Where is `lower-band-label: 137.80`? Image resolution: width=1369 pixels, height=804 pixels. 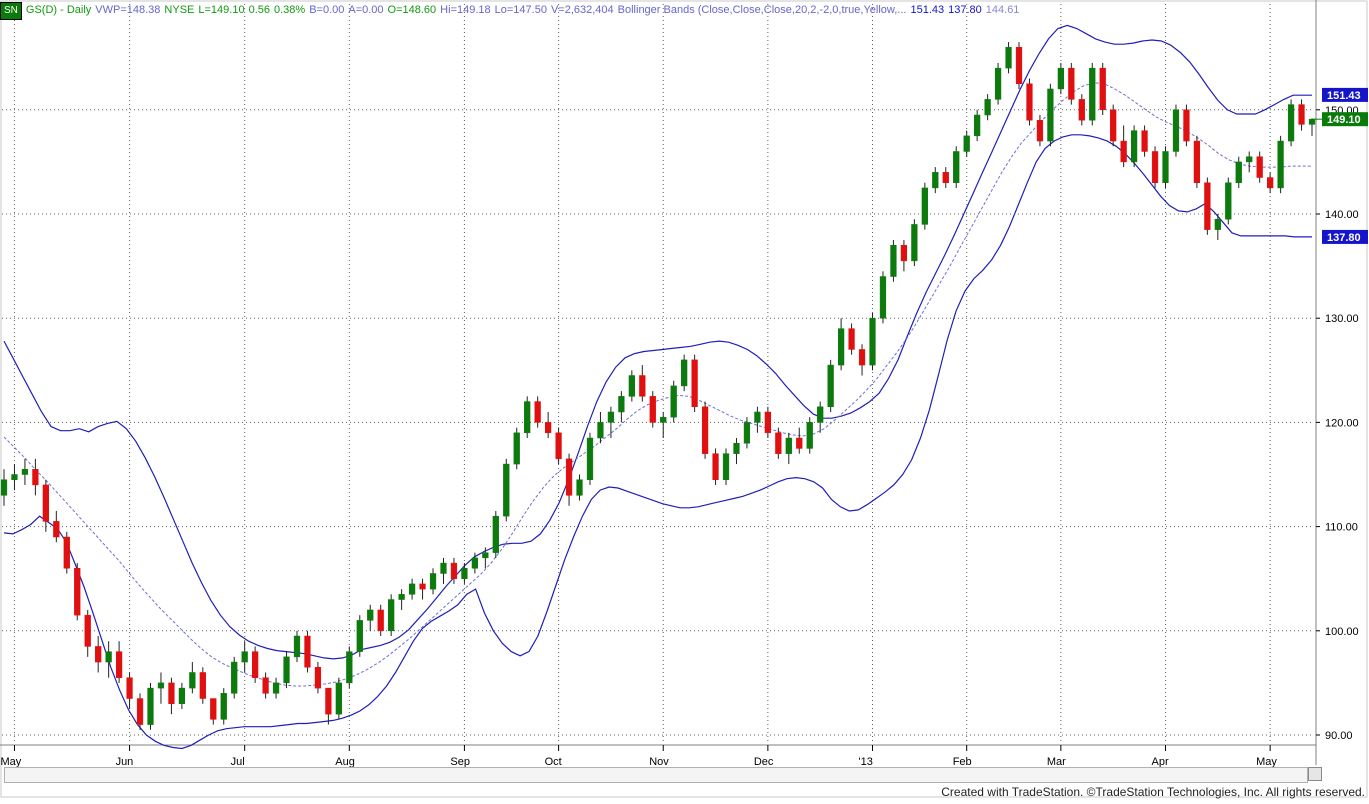
lower-band-label: 137.80 is located at coordinates (1345, 236).